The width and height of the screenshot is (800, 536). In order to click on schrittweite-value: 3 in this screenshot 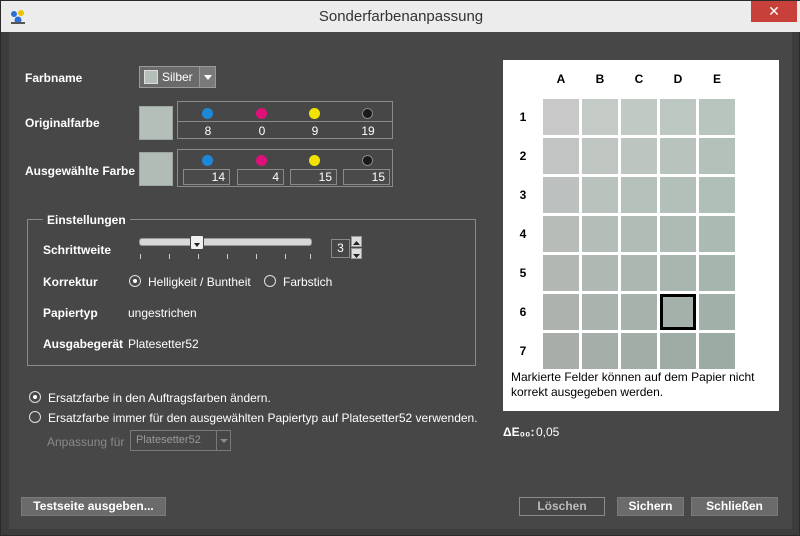, I will do `click(340, 248)`.